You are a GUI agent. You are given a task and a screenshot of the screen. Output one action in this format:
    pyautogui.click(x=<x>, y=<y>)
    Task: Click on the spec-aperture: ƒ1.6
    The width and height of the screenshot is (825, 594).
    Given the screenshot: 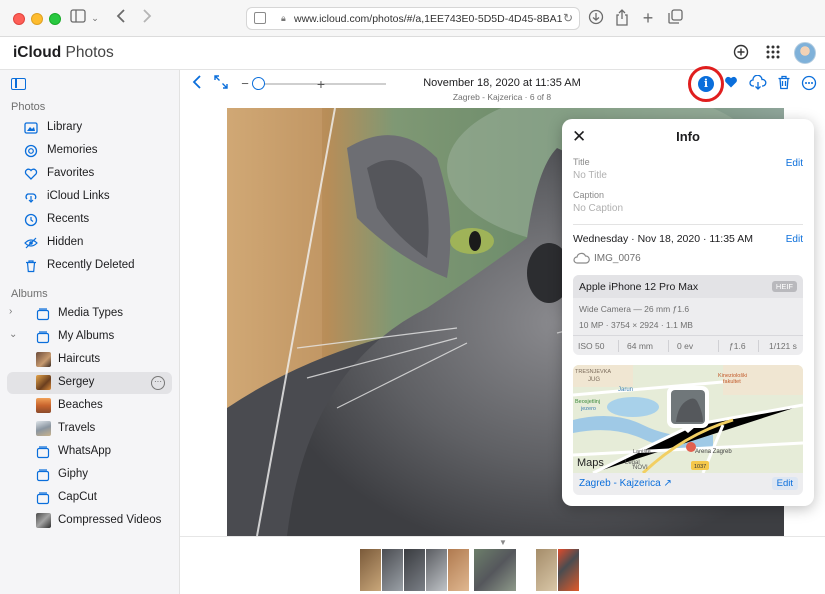 What is the action you would take?
    pyautogui.click(x=737, y=346)
    